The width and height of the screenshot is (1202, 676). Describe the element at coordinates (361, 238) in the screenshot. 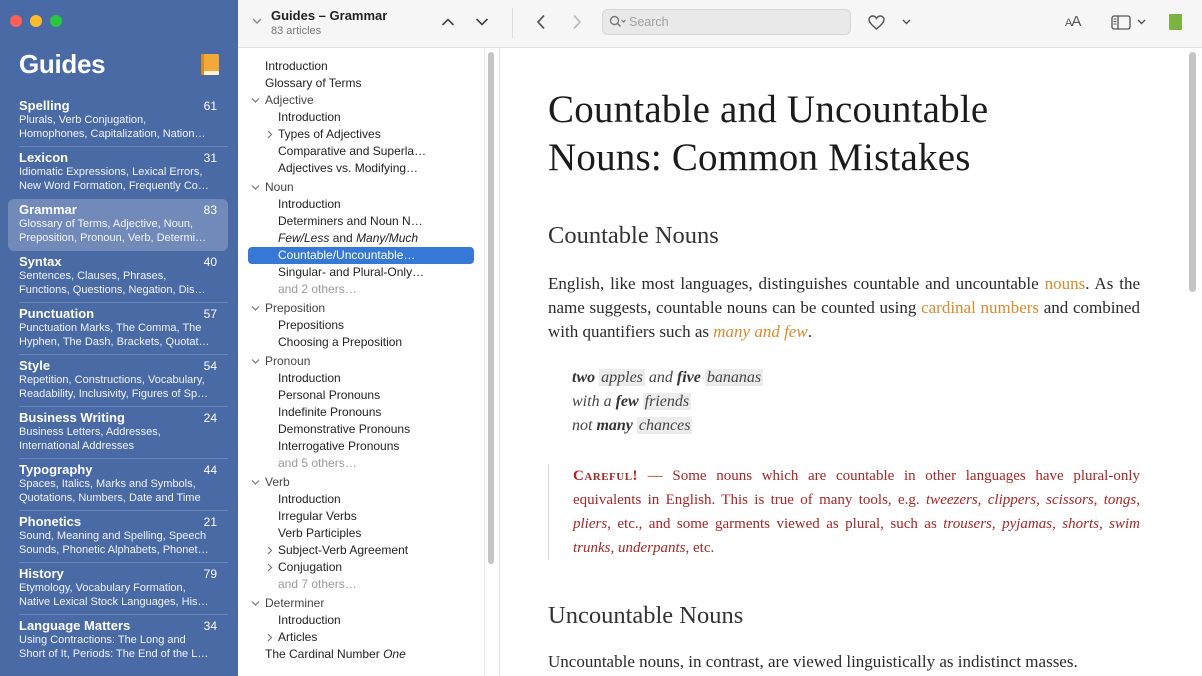

I see `toc-item: Few/Less and Many/Much` at that location.